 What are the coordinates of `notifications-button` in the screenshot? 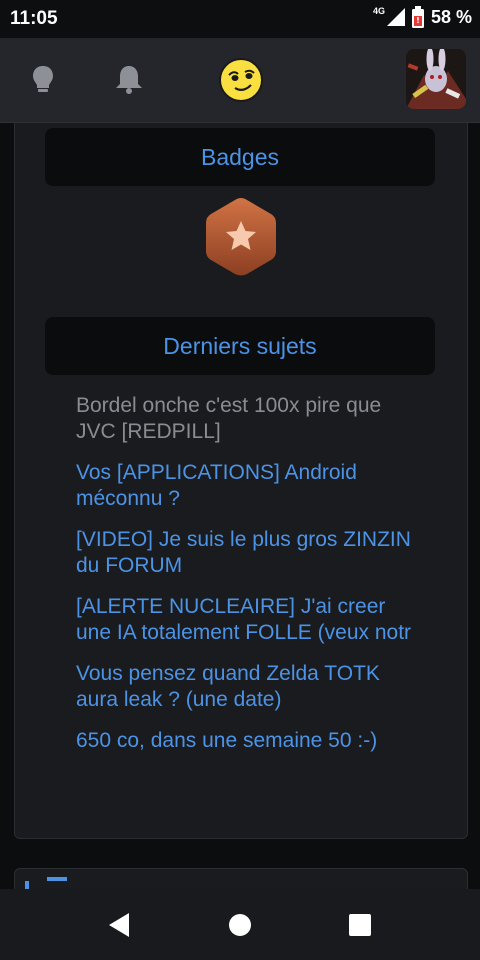 It's located at (129, 80).